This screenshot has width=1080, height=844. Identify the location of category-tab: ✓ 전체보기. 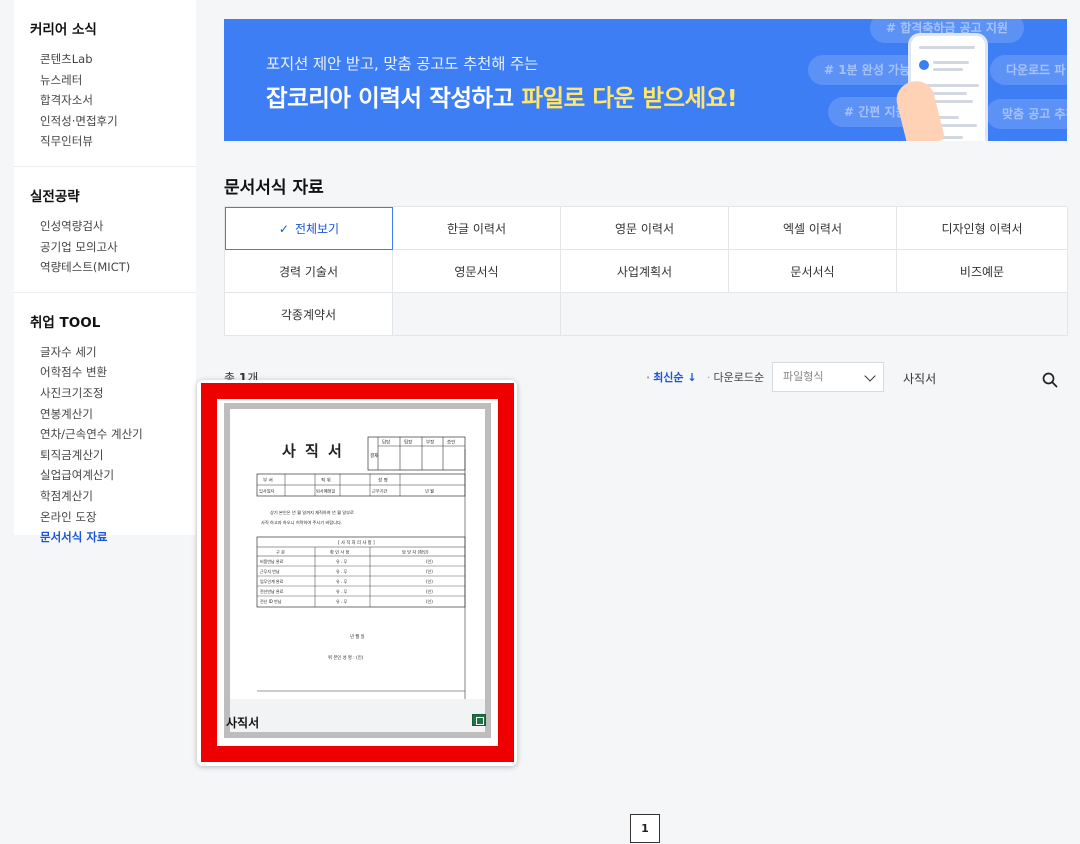
(309, 228).